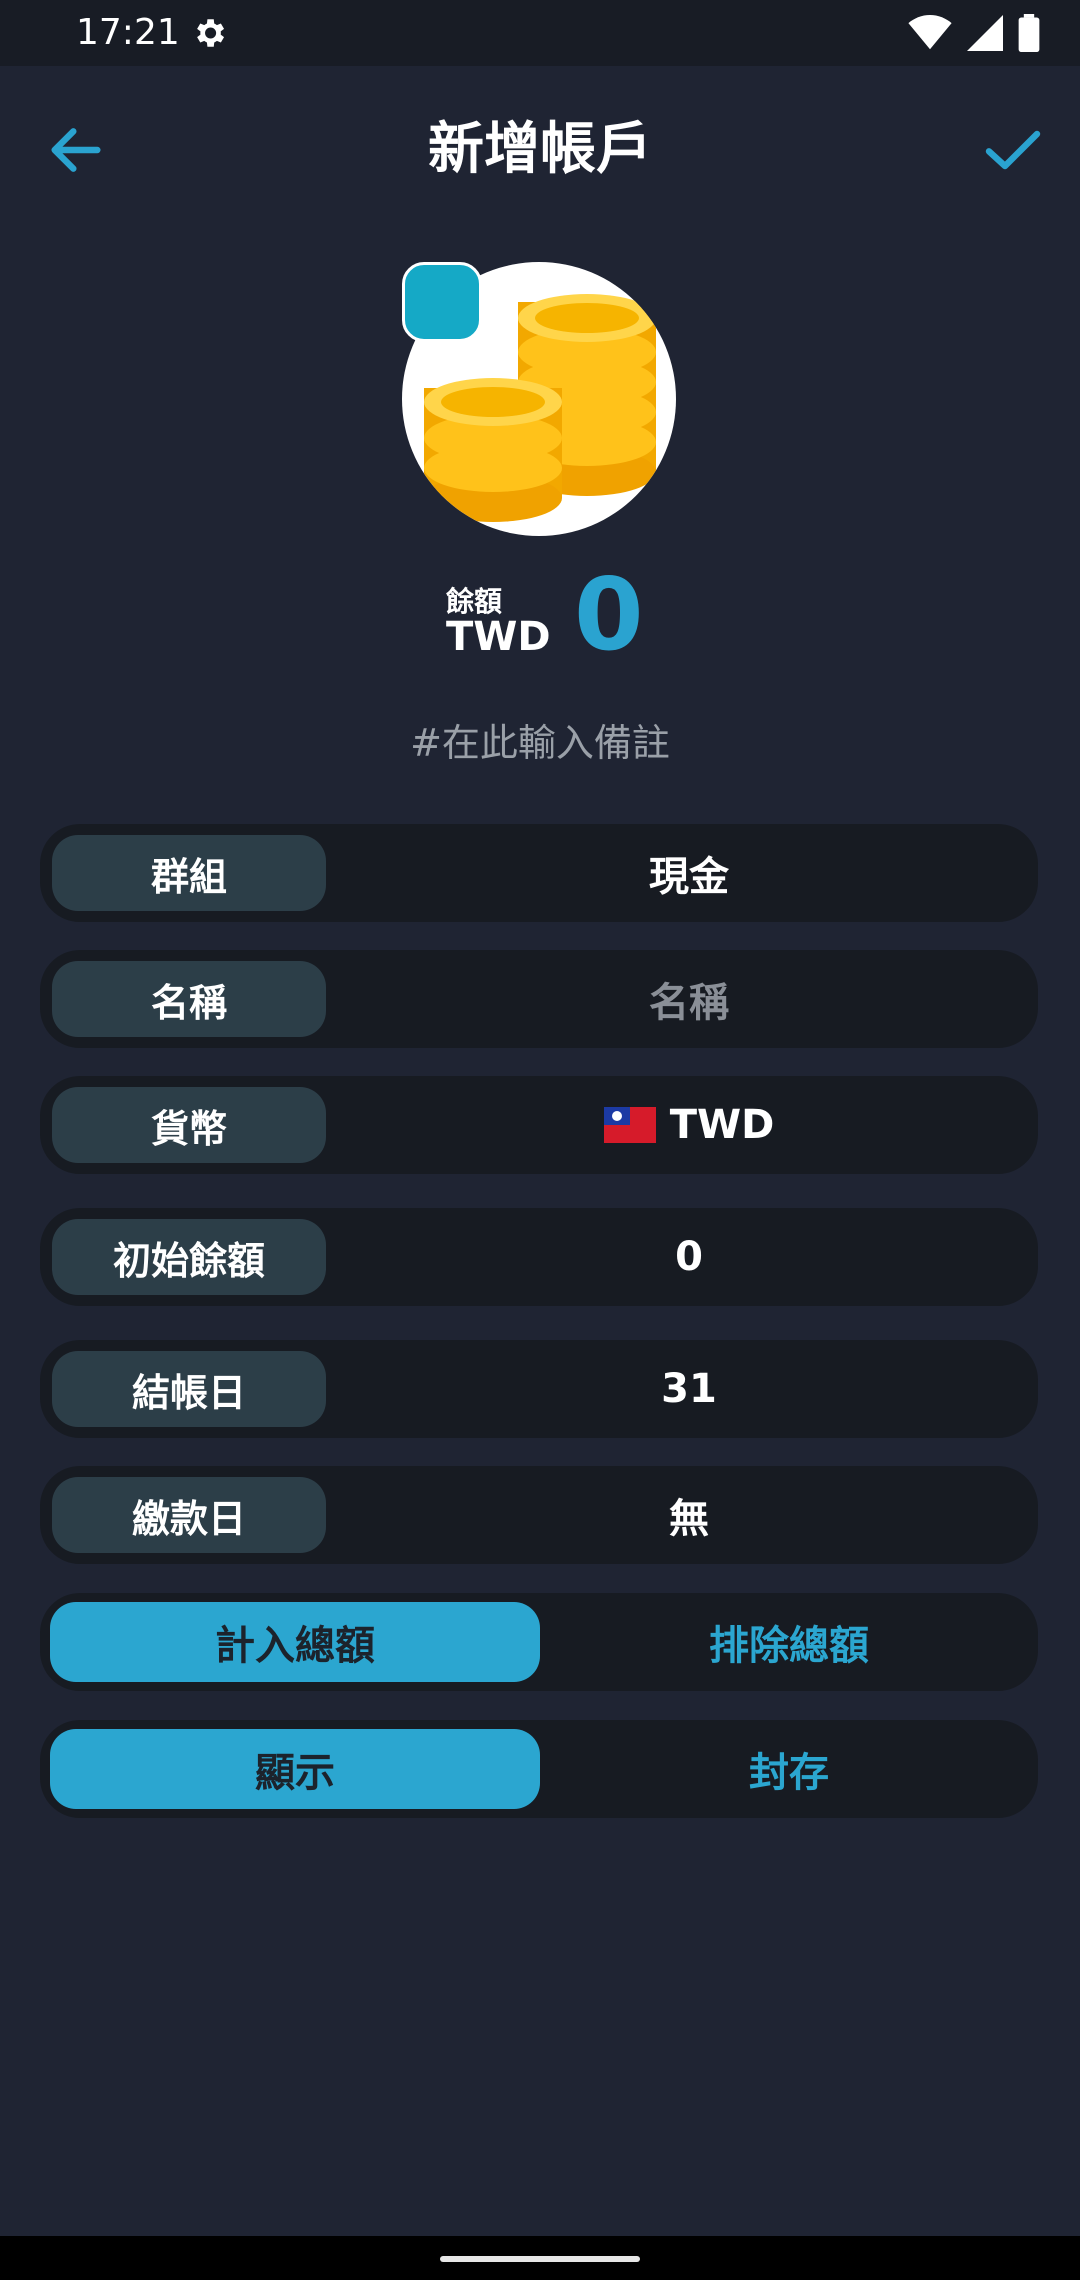  I want to click on status-icons, so click(974, 33).